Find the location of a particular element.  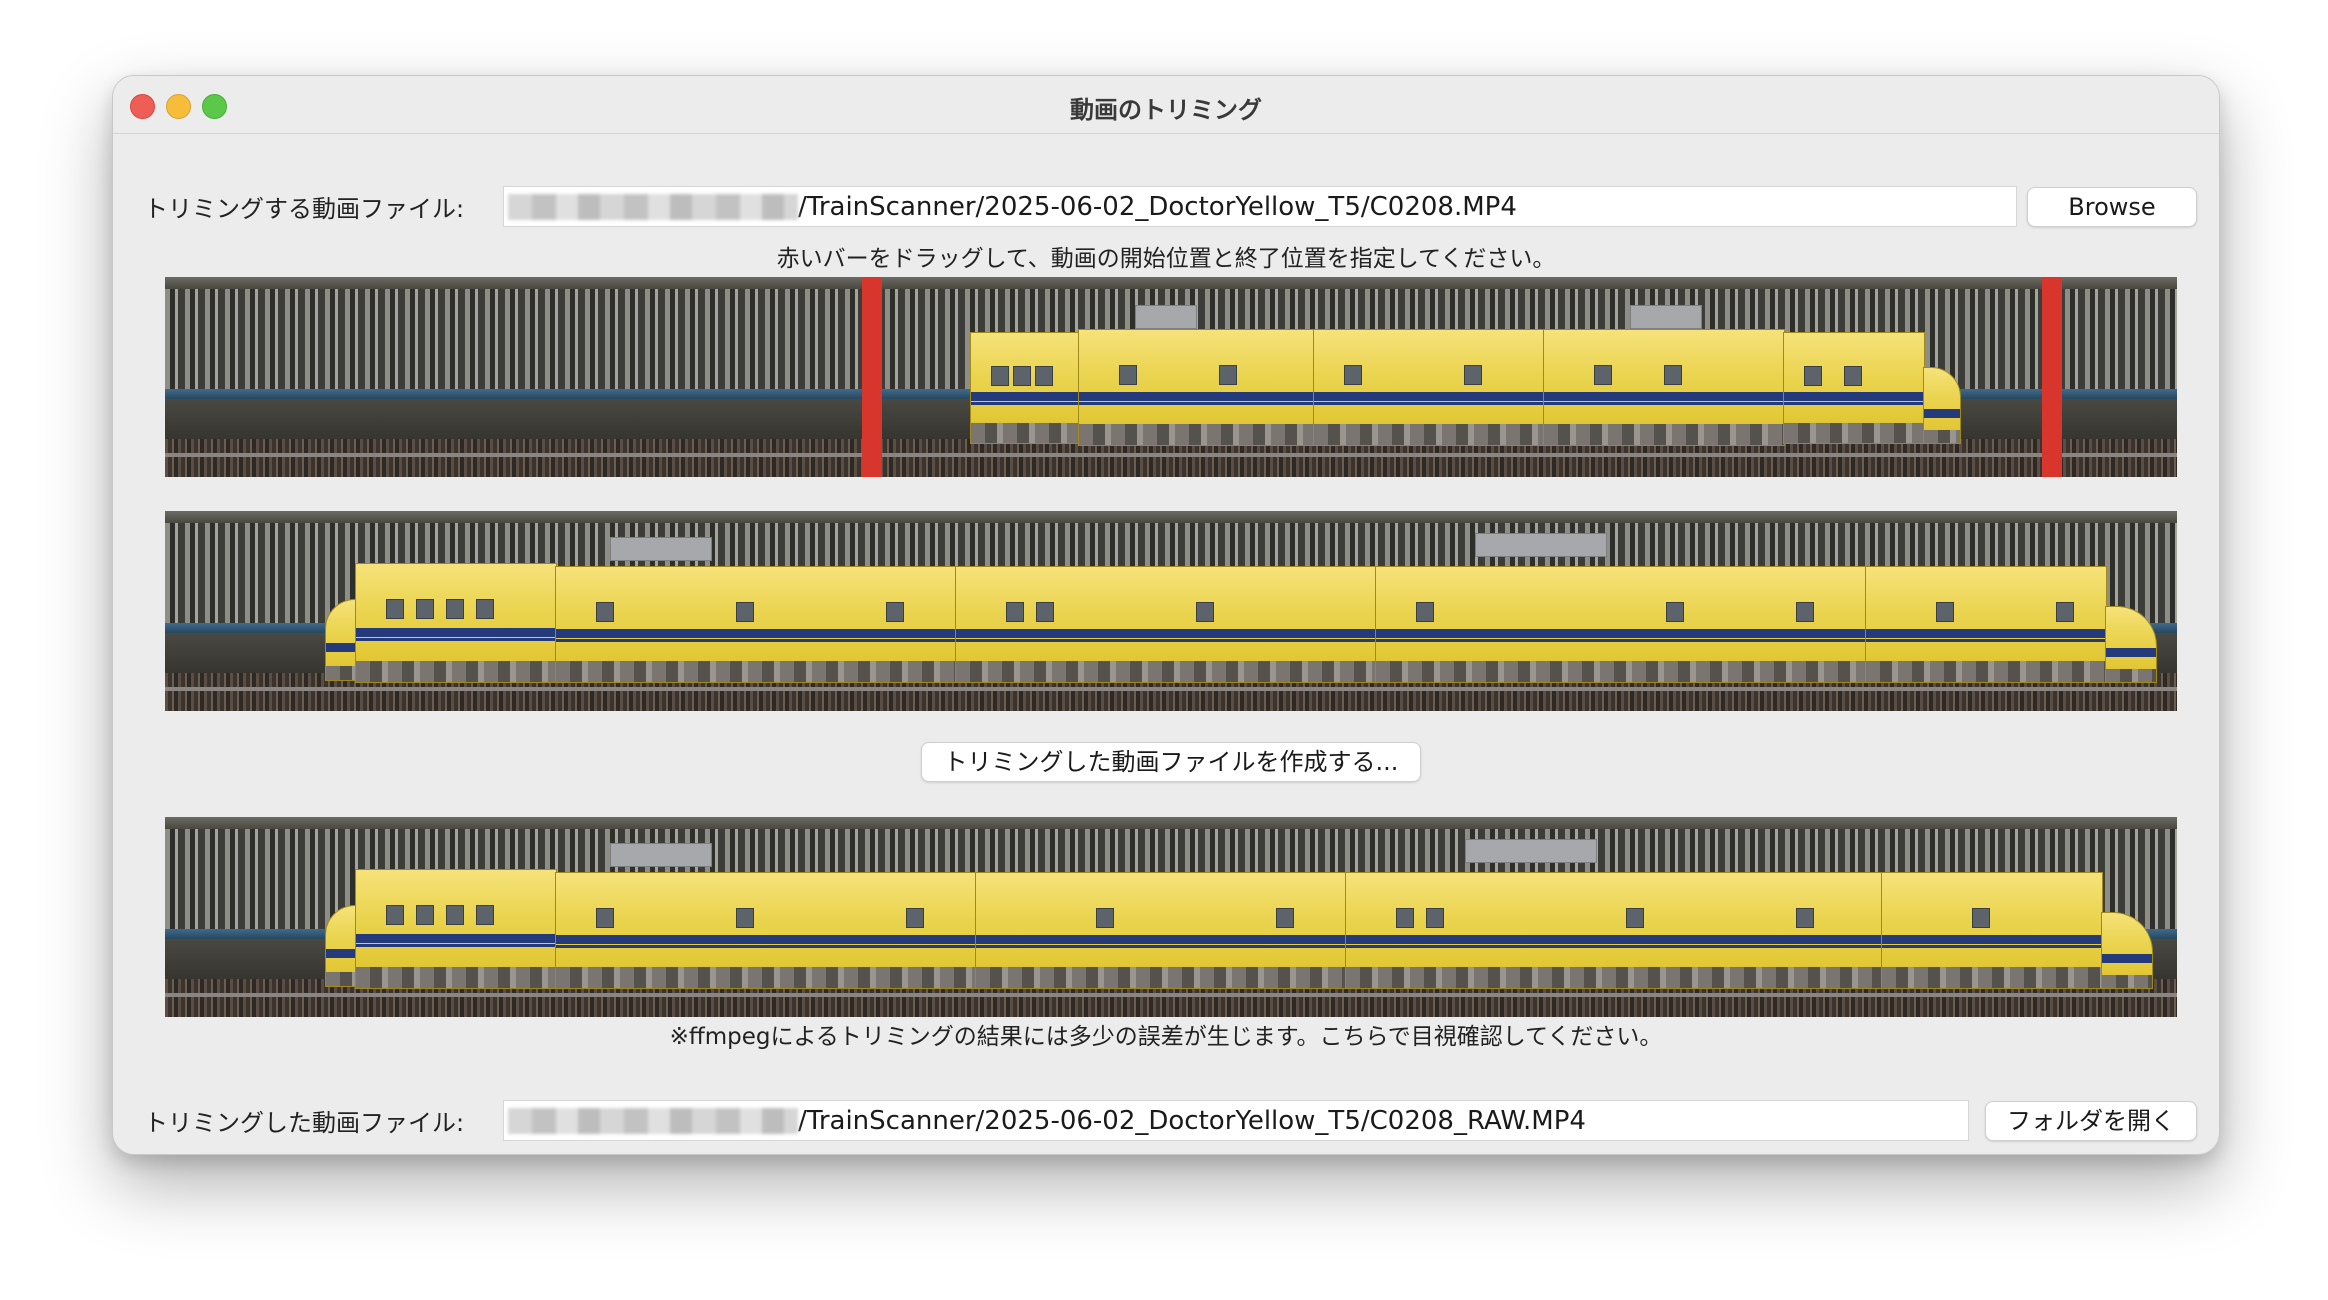

input-file-label: トリミングする動画ファイル: is located at coordinates (304, 209).